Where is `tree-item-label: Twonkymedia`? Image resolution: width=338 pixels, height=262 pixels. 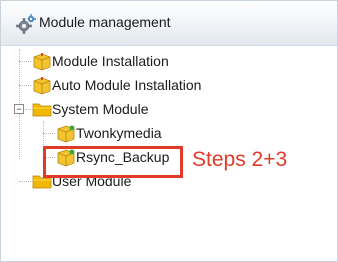 tree-item-label: Twonkymedia is located at coordinates (119, 133).